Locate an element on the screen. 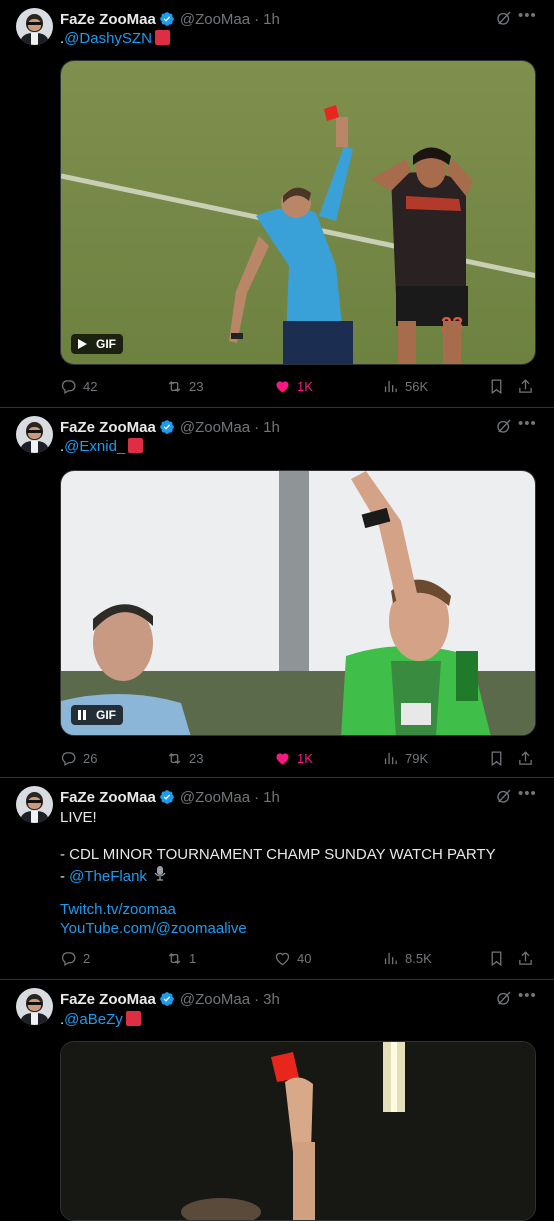  tweet-text: .@Exnid_ is located at coordinates (102, 447).